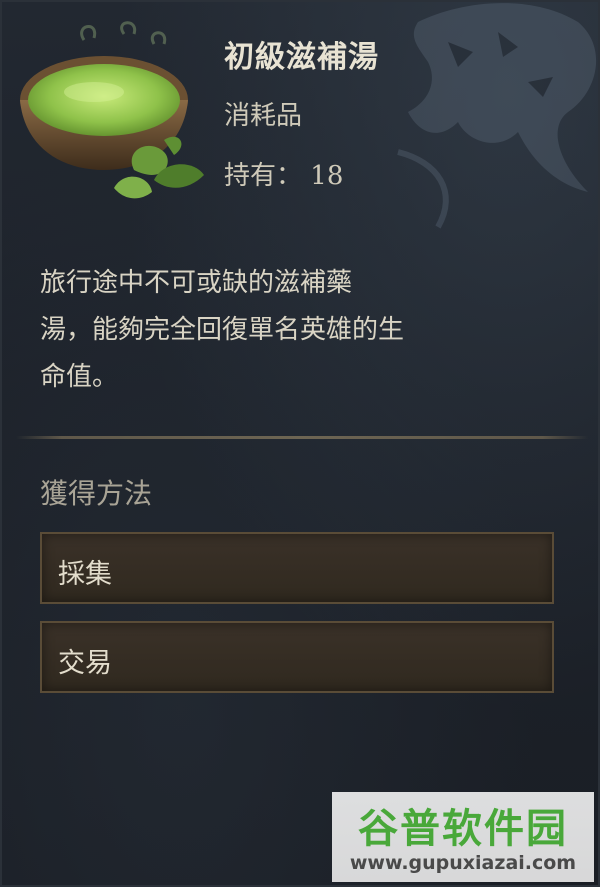 The image size is (600, 887). Describe the element at coordinates (85, 574) in the screenshot. I see `method-label: 採集` at that location.